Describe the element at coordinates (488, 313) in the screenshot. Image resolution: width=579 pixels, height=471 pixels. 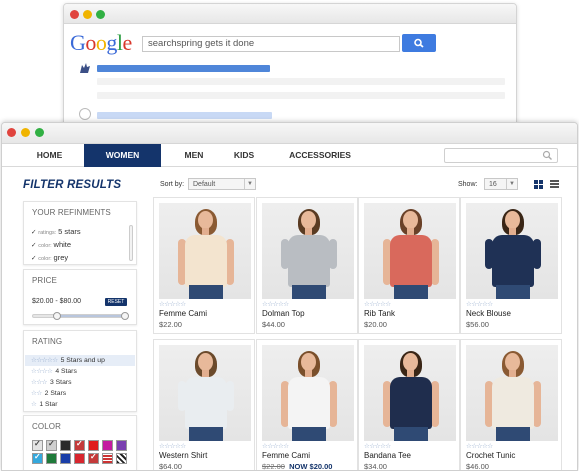
I see `product-name: Neck Blouse` at that location.